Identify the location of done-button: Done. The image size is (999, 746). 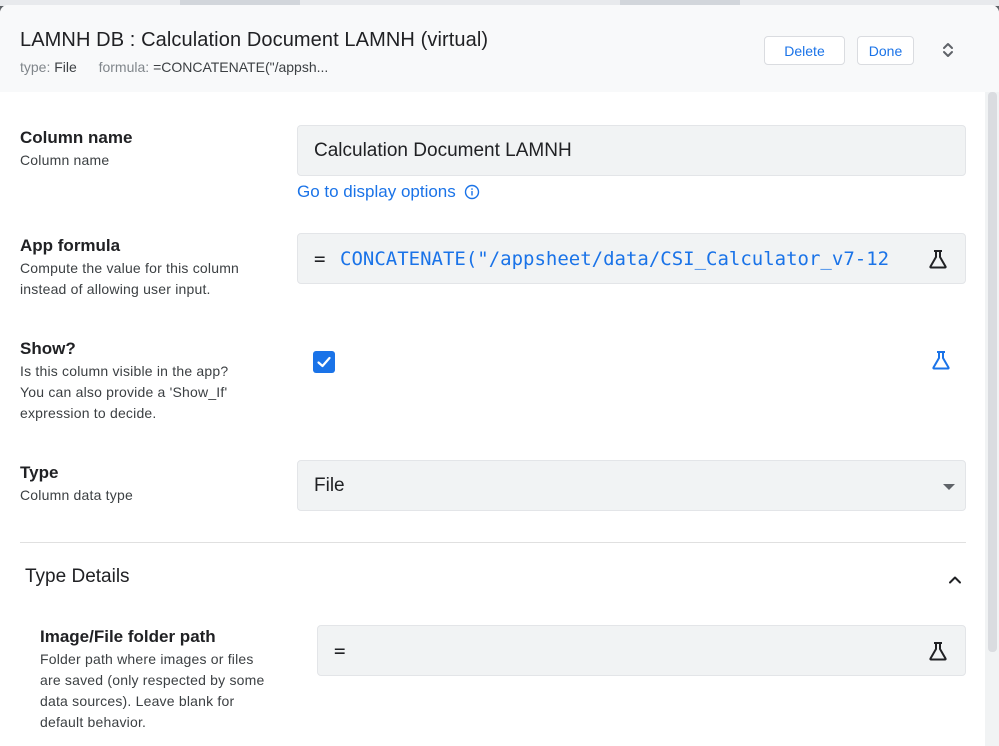
(885, 50).